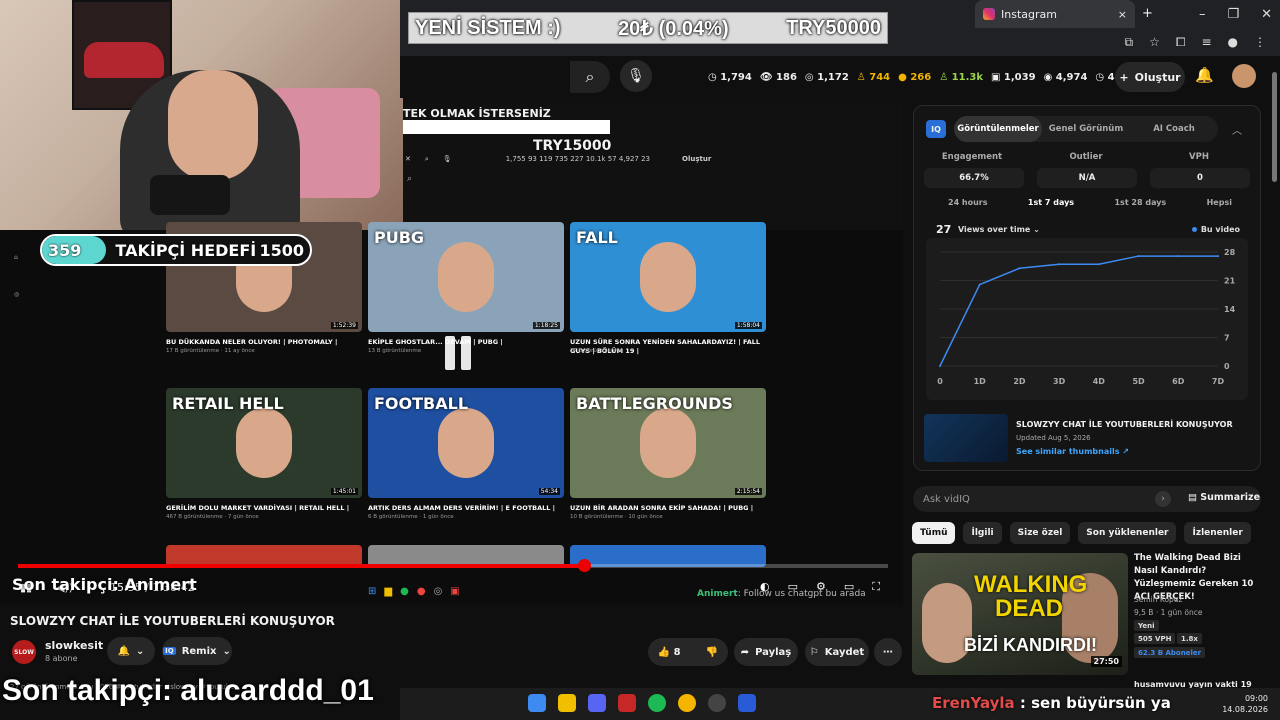  I want to click on summarize-button: ▤ Summarize, so click(1224, 497).